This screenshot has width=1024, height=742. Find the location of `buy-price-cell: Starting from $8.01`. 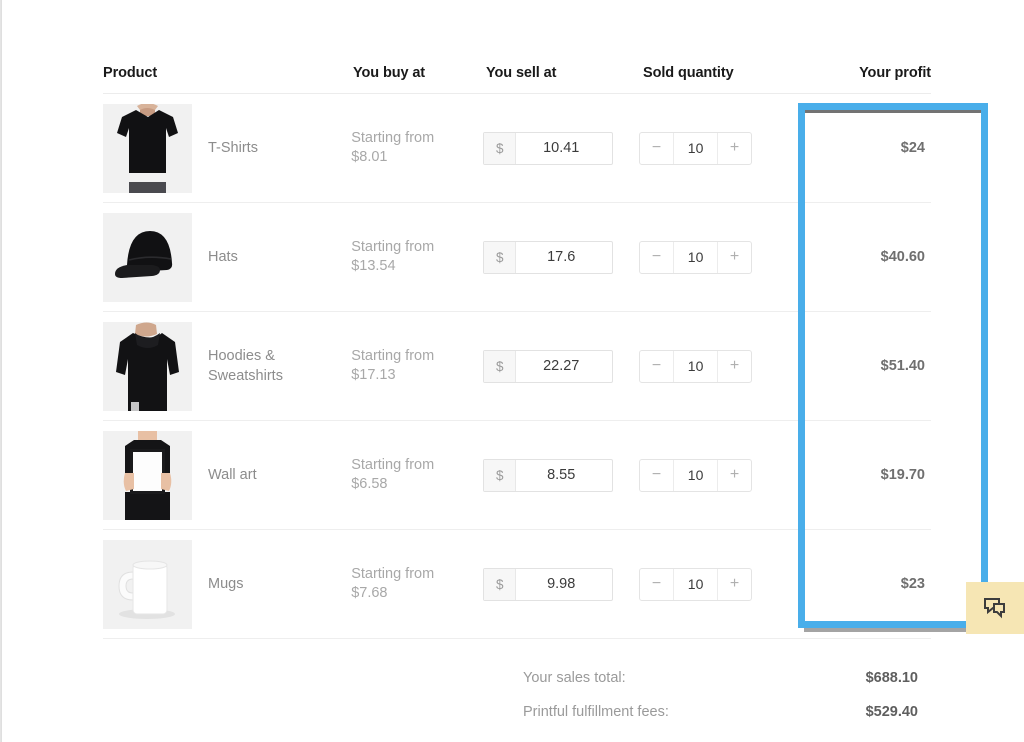

buy-price-cell: Starting from $8.01 is located at coordinates (417, 148).